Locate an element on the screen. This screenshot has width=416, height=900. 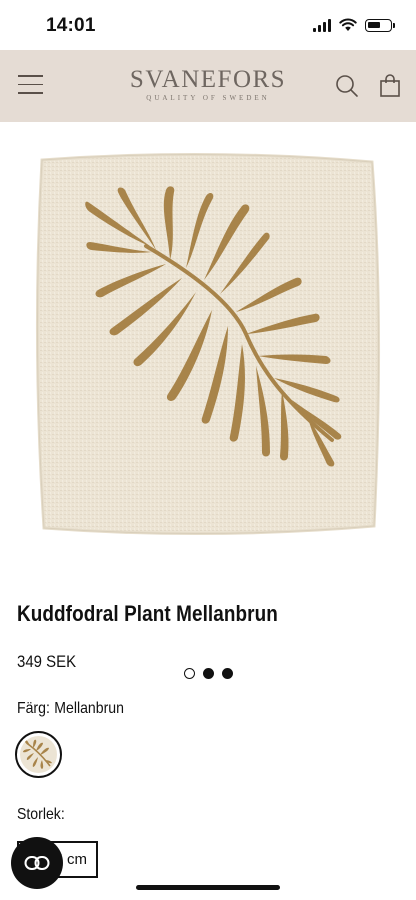
status-time: 14:01 is located at coordinates (71, 25).